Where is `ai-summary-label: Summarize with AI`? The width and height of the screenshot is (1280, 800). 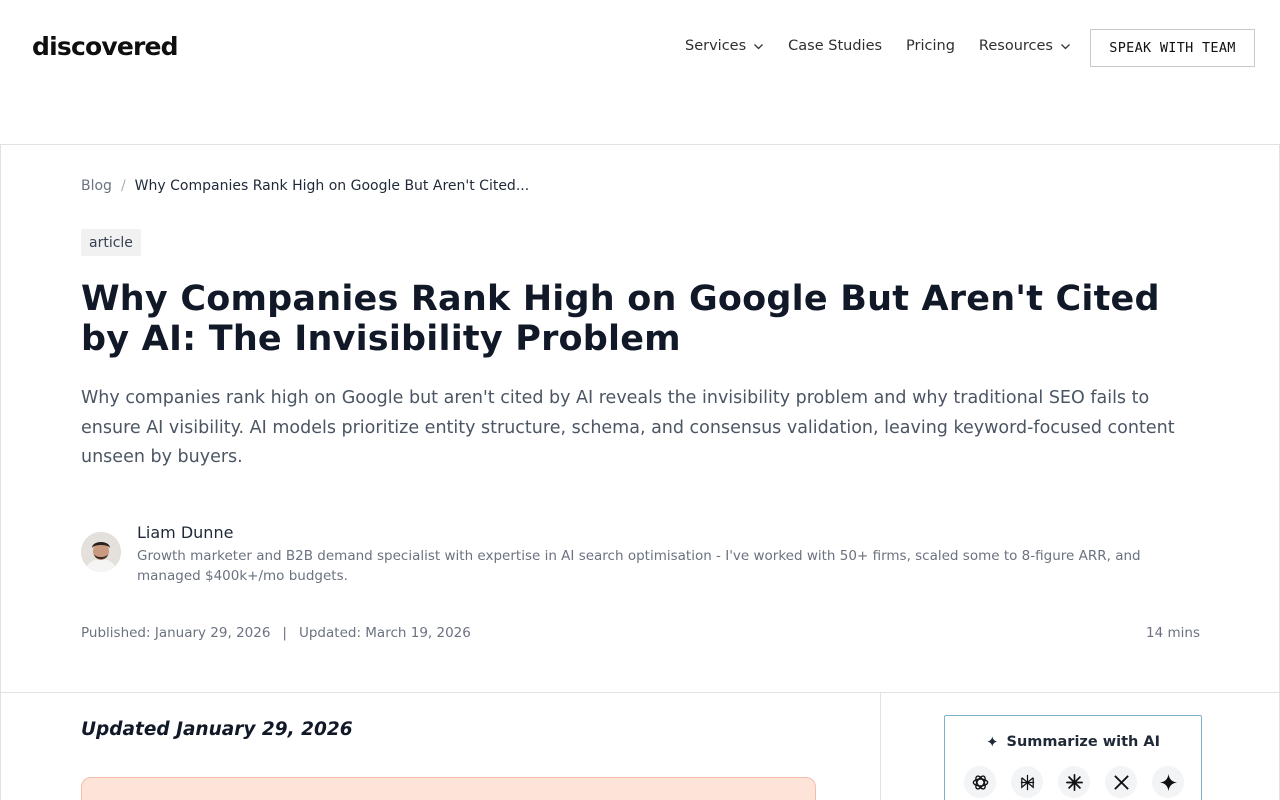 ai-summary-label: Summarize with AI is located at coordinates (1083, 742).